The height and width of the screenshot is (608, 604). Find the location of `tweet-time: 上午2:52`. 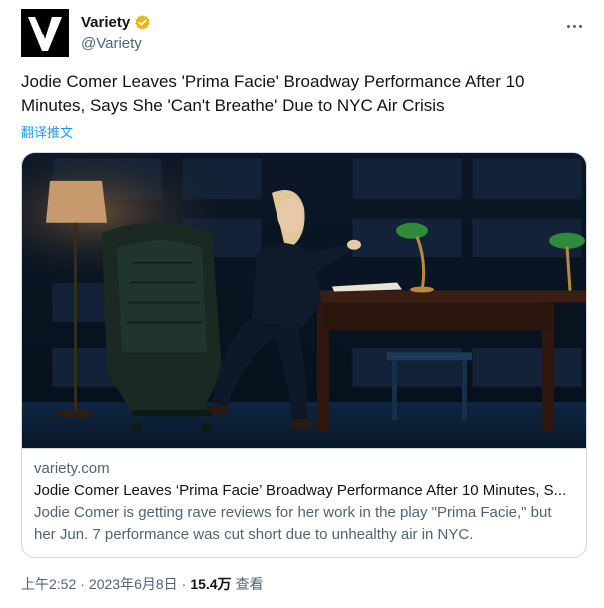

tweet-time: 上午2:52 is located at coordinates (48, 584).